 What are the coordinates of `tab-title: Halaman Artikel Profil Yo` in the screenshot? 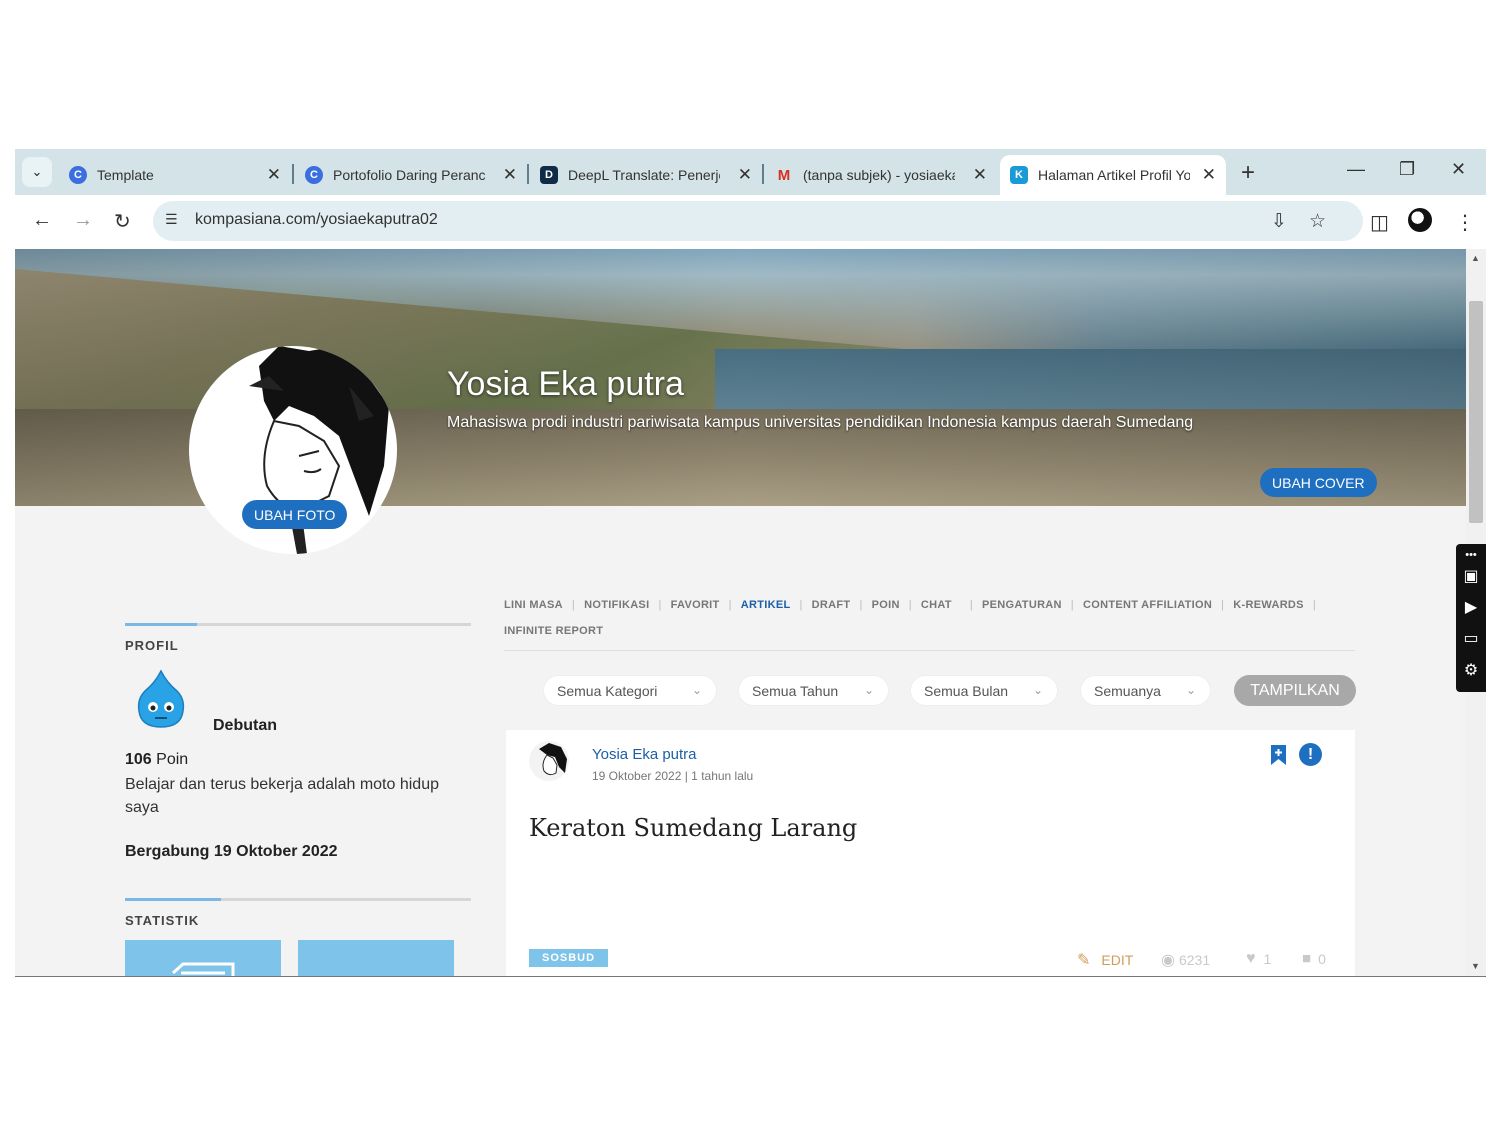 It's located at (1114, 175).